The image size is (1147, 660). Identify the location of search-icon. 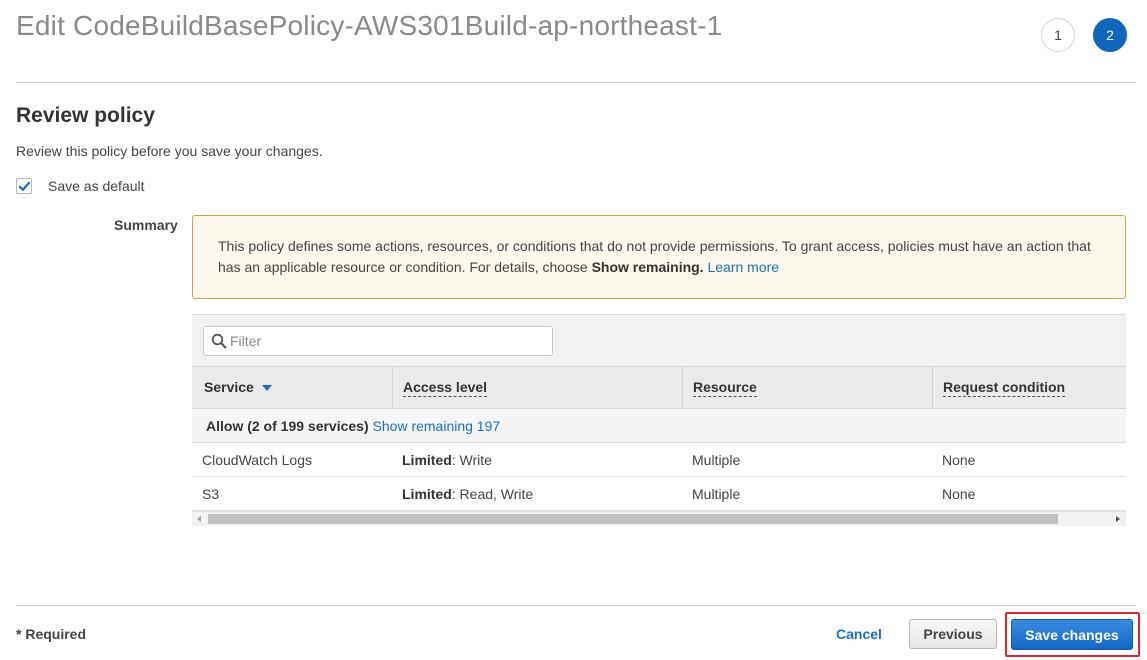
(219, 341).